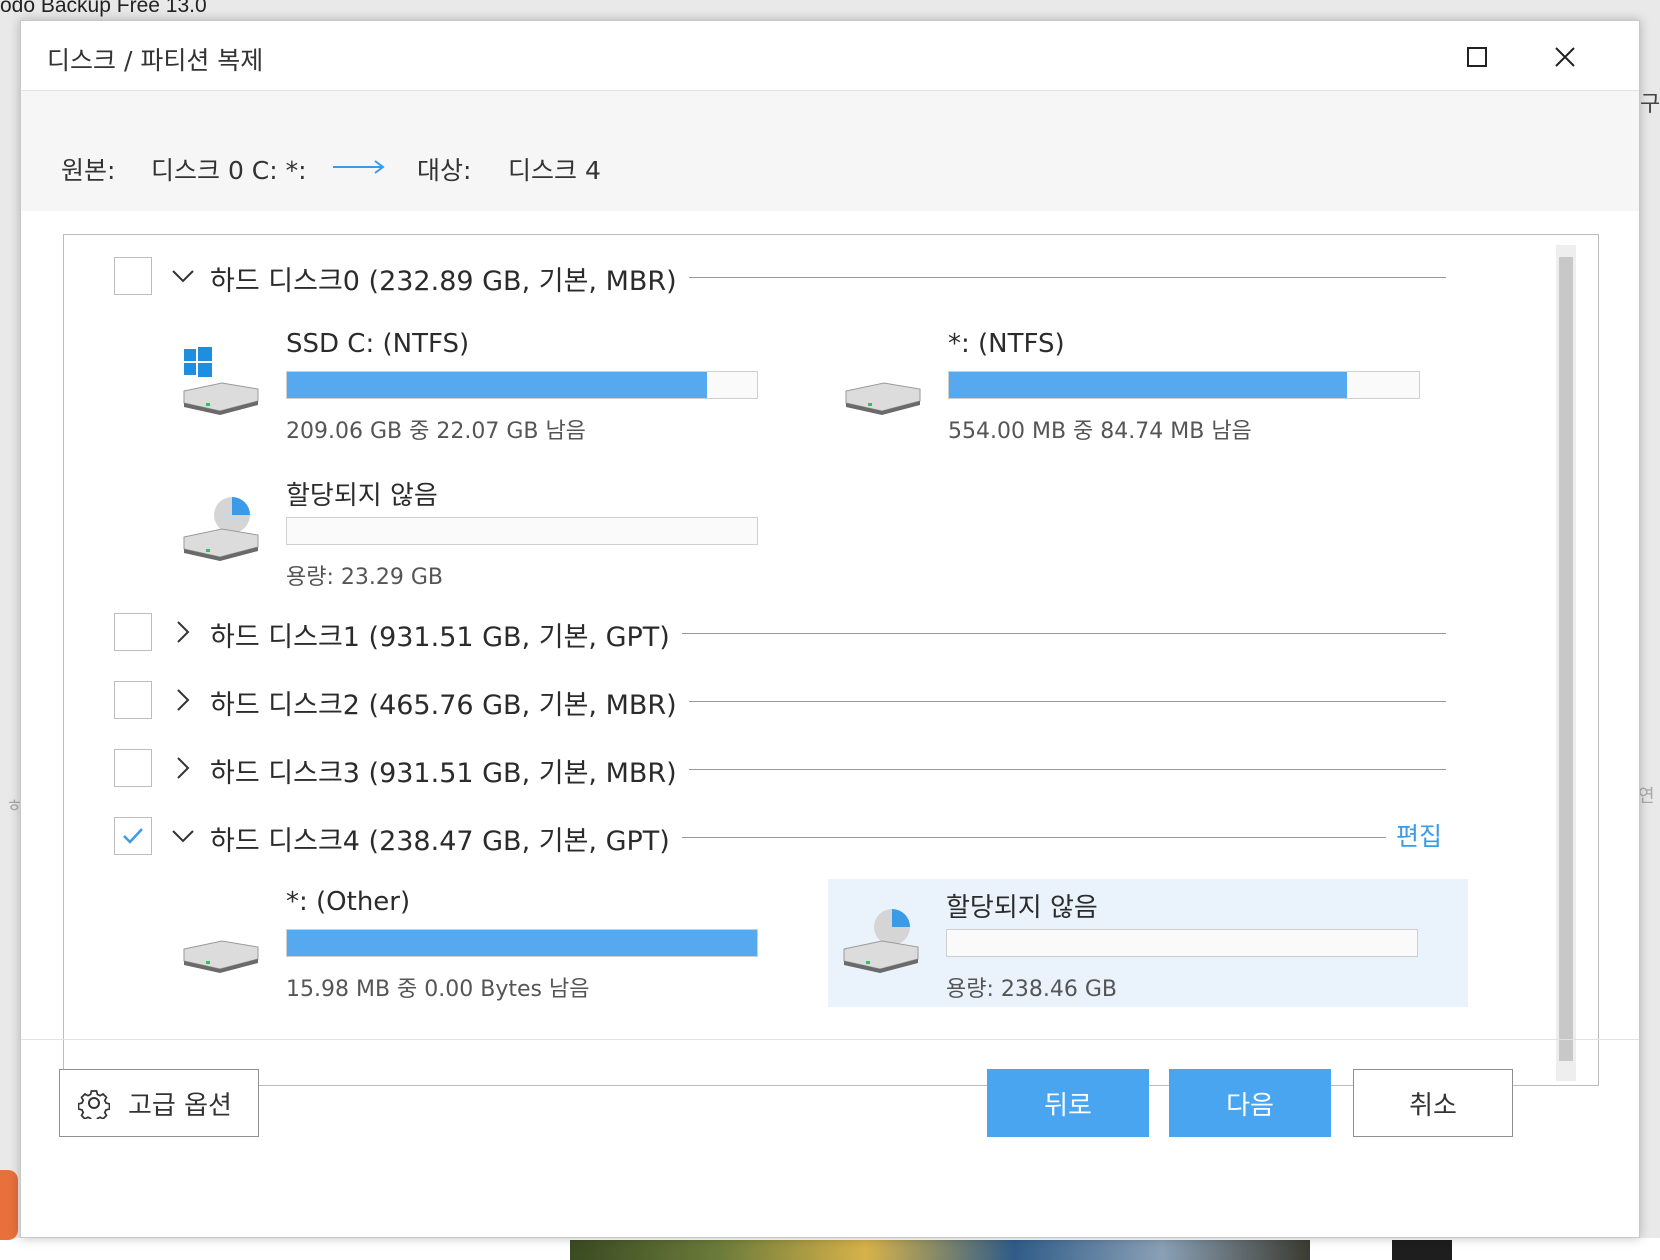 The height and width of the screenshot is (1260, 1660). I want to click on source-value: 디스크 0 C: *:, so click(229, 170).